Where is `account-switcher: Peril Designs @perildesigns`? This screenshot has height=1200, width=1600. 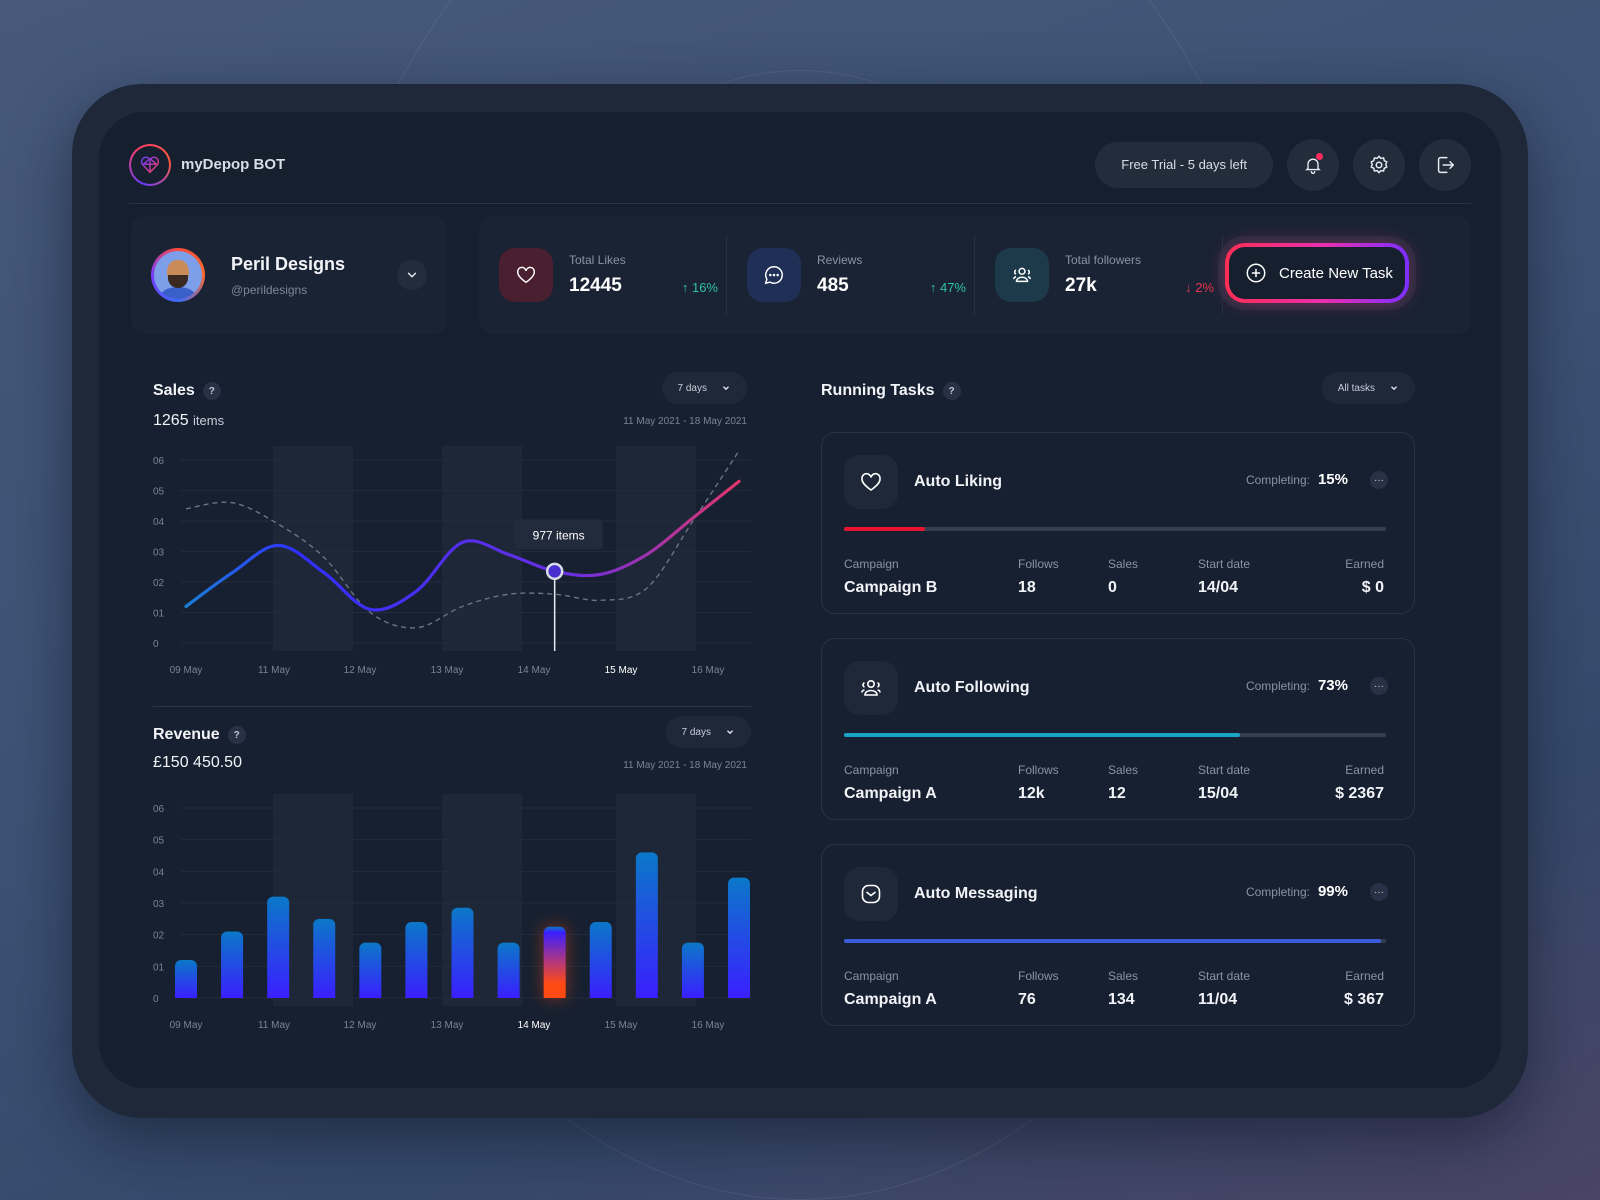
account-switcher: Peril Designs @perildesigns is located at coordinates (289, 275).